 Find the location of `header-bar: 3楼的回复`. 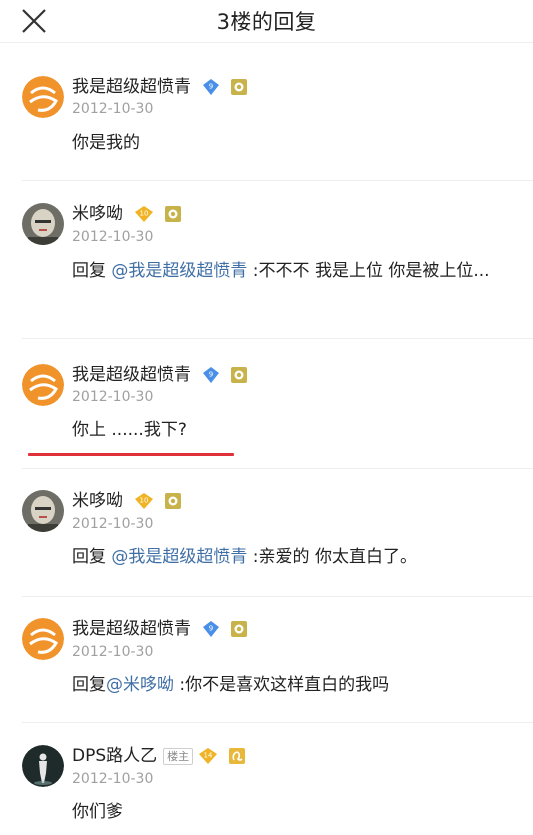

header-bar: 3楼的回复 is located at coordinates (266, 21).